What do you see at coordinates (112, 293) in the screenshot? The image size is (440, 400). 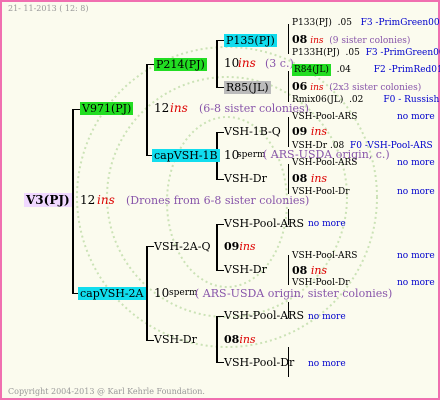 I see `queen-capvsh2a: capVSH-2A` at bounding box center [112, 293].